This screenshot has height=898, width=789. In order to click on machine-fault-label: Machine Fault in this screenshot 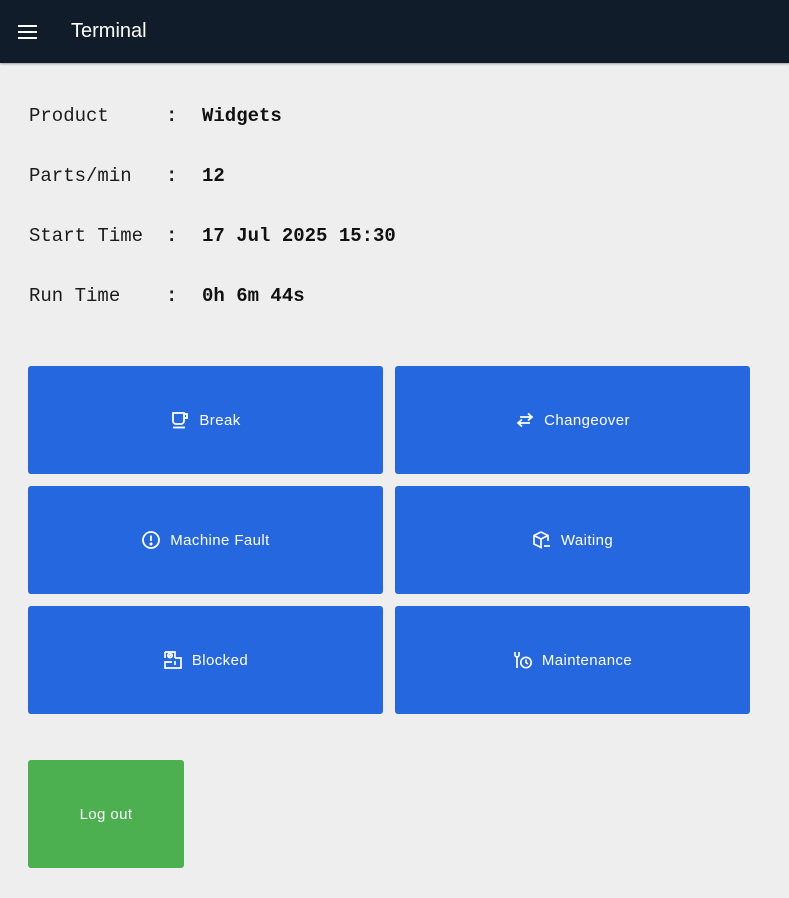, I will do `click(220, 540)`.